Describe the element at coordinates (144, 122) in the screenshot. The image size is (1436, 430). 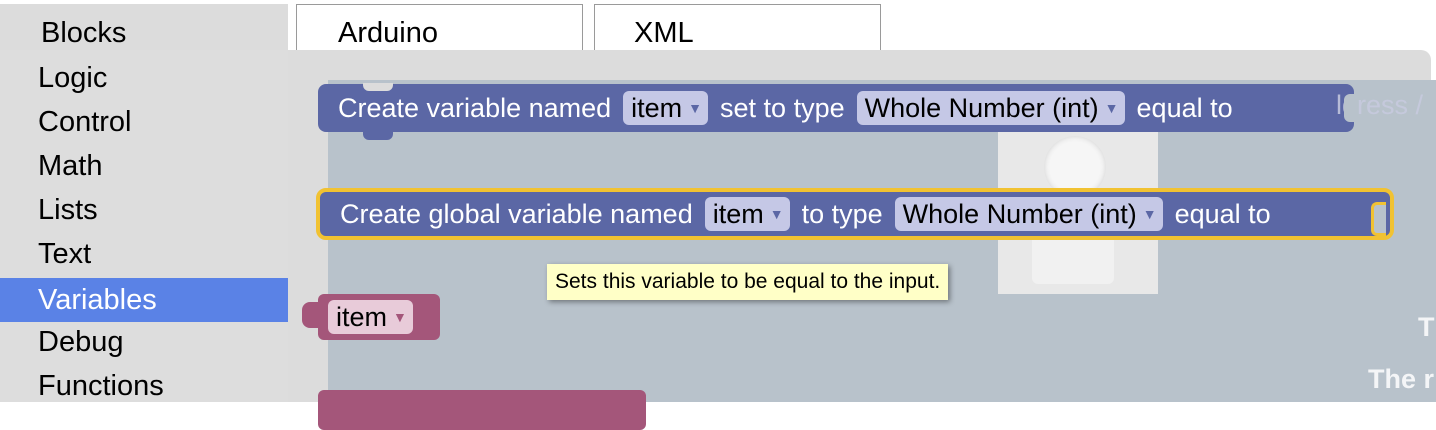
I see `category-control: Control` at that location.